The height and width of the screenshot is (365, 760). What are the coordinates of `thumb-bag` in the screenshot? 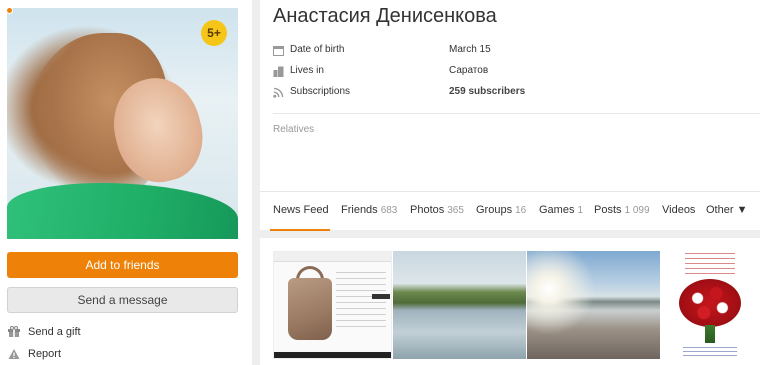 It's located at (310, 309).